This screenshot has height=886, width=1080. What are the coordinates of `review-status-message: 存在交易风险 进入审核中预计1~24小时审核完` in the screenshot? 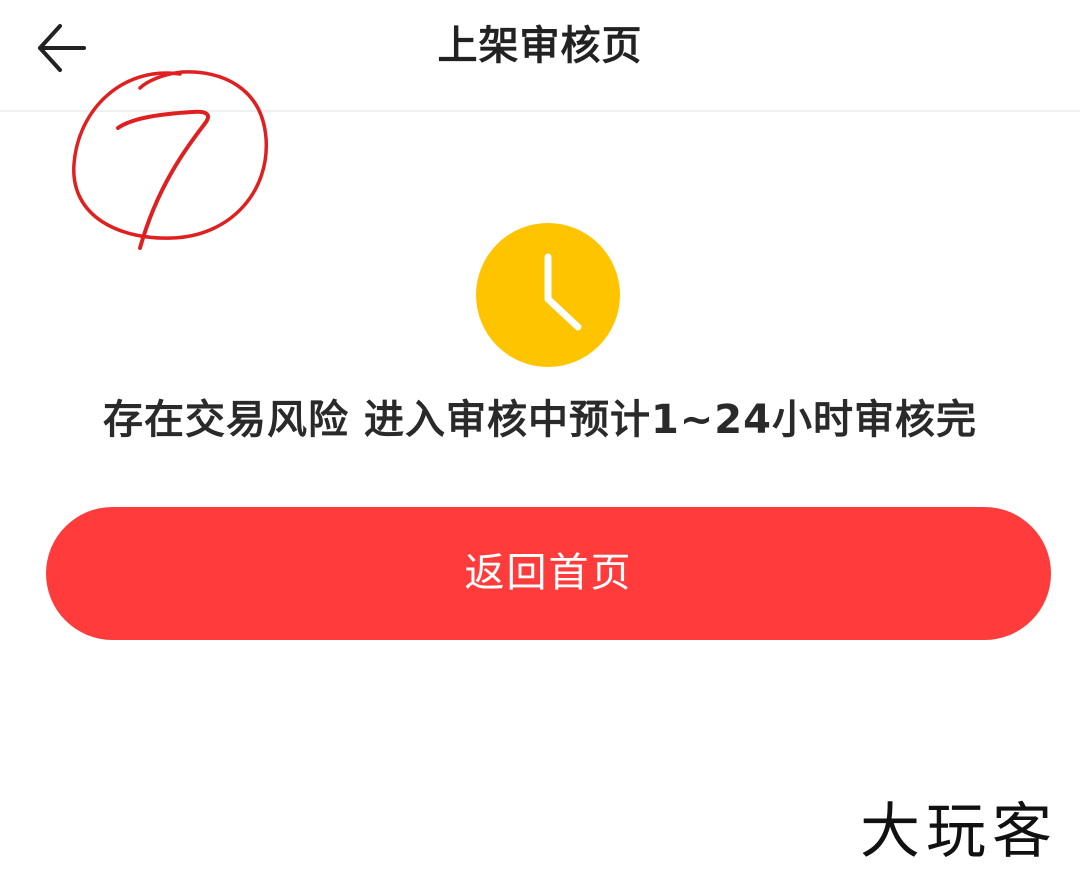 It's located at (540, 420).